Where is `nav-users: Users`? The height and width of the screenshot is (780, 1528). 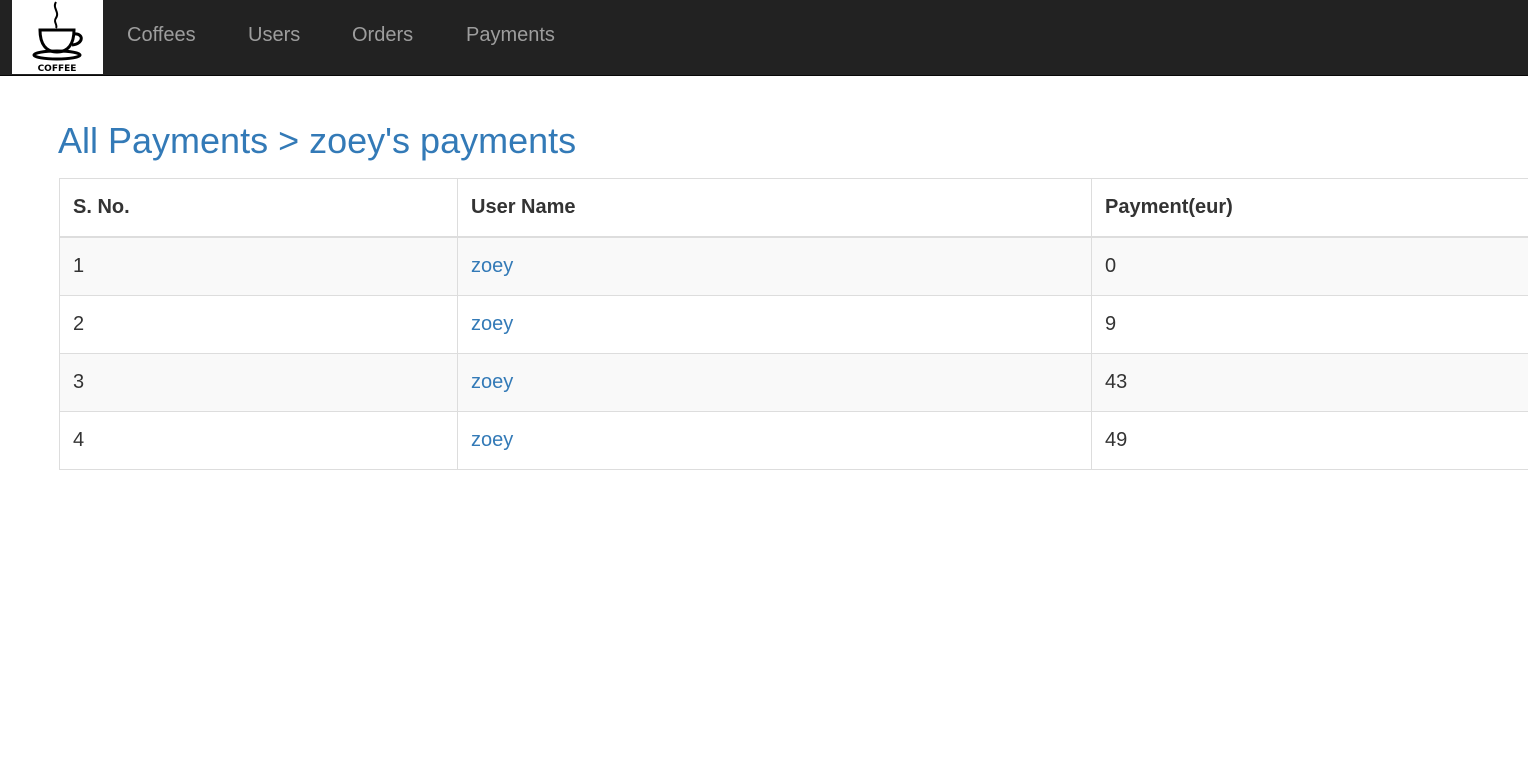 nav-users: Users is located at coordinates (274, 35).